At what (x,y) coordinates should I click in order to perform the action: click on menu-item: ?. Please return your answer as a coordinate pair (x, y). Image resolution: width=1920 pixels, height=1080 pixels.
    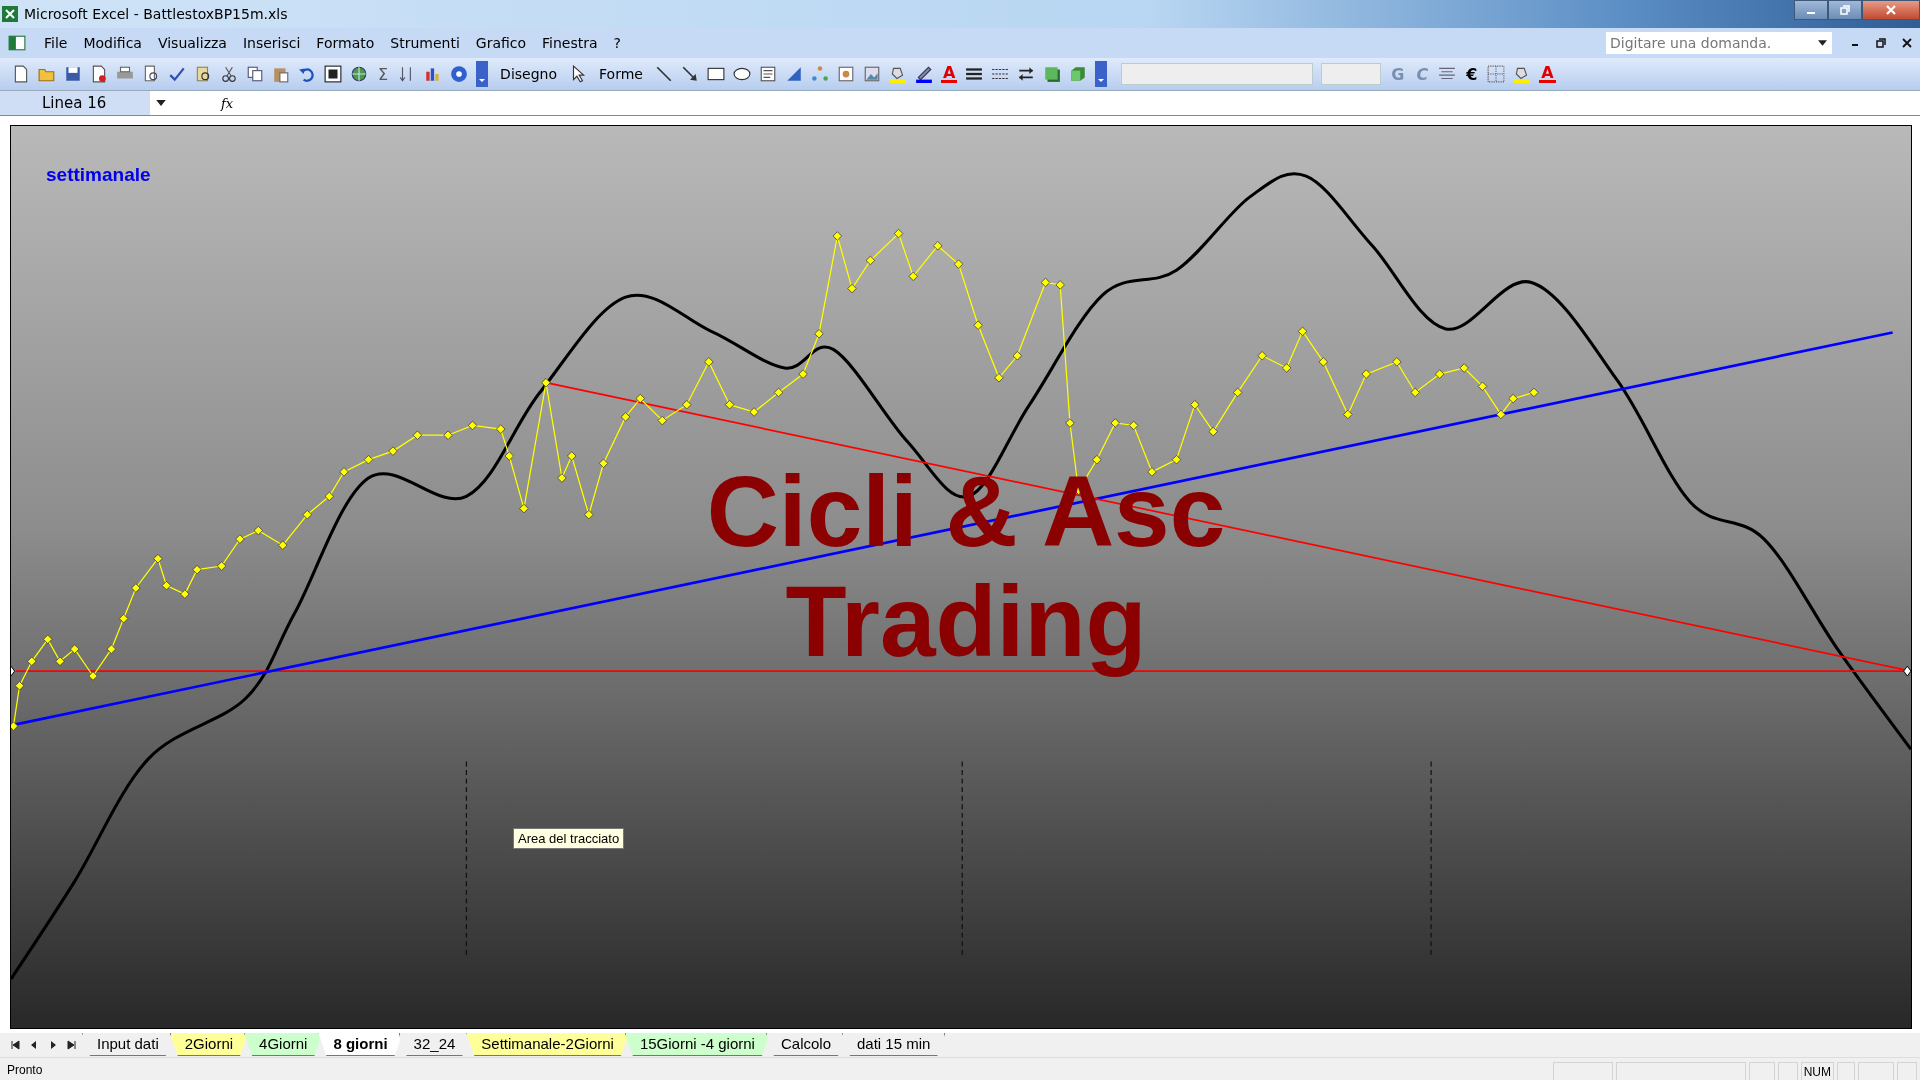
    Looking at the image, I should click on (617, 43).